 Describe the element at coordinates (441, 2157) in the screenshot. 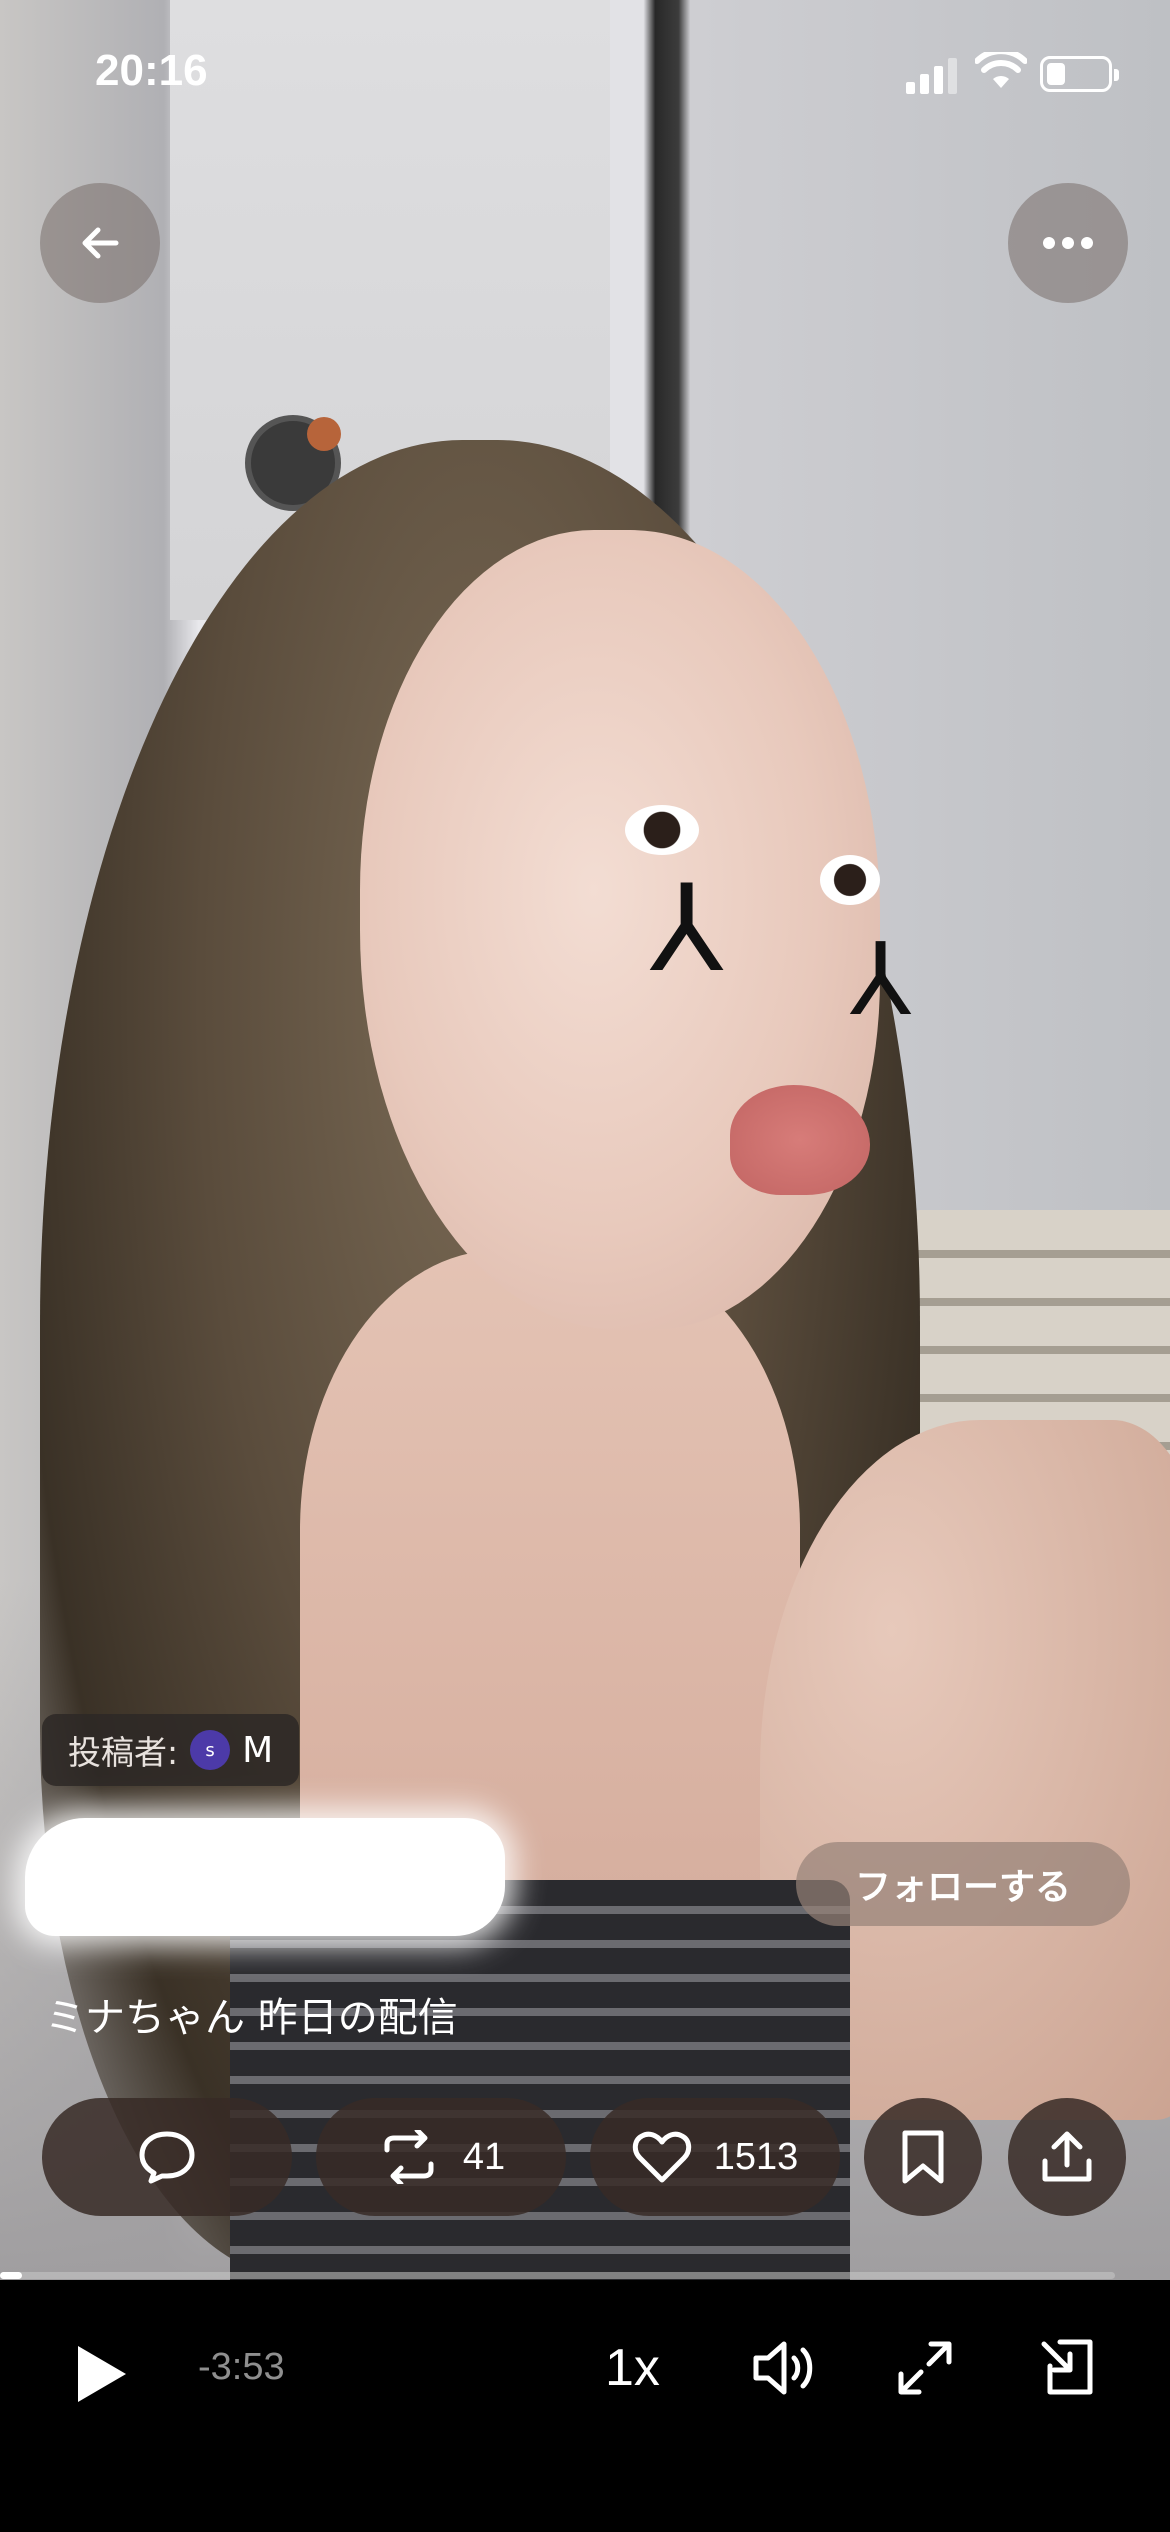

I see `repost-button: 41` at that location.